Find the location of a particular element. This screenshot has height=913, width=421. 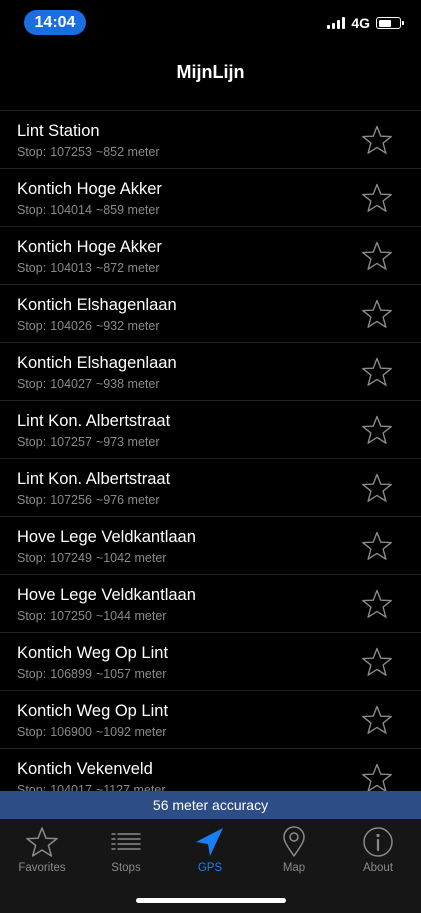

tab-bar: Favorites Stops GPS Map About is located at coordinates (210, 866).